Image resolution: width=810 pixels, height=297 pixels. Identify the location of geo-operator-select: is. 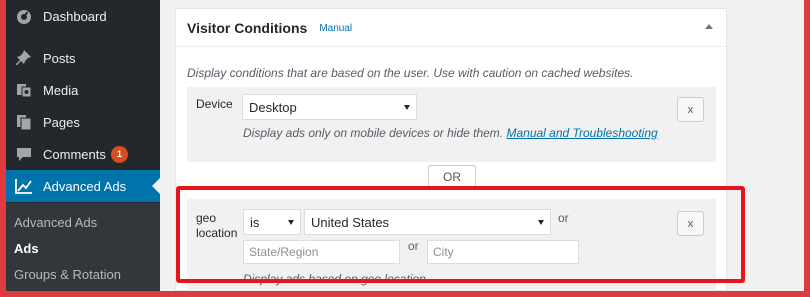
(272, 222).